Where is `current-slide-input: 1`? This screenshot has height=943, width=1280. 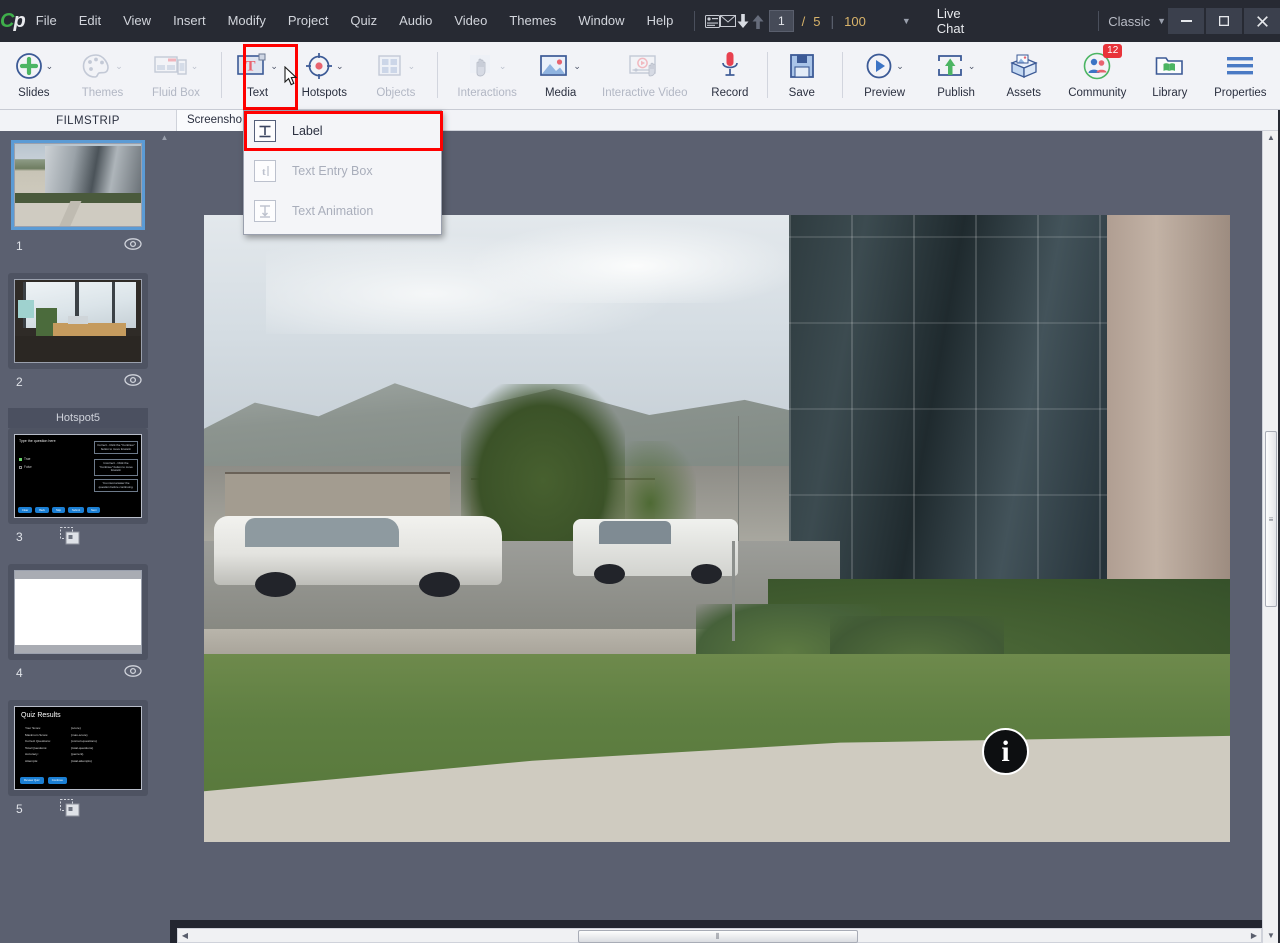 current-slide-input: 1 is located at coordinates (781, 21).